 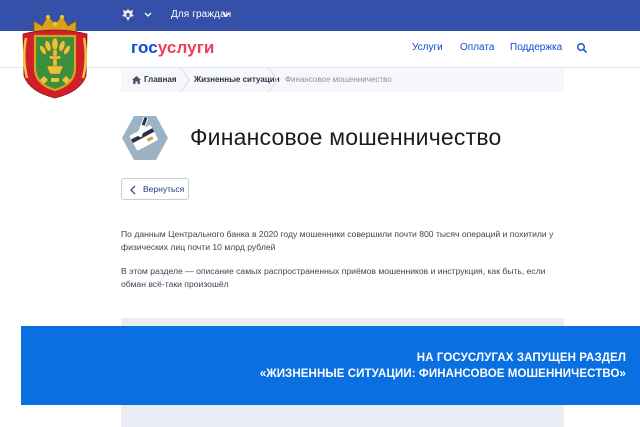 What do you see at coordinates (427, 47) in the screenshot?
I see `nav-services: Услуги` at bounding box center [427, 47].